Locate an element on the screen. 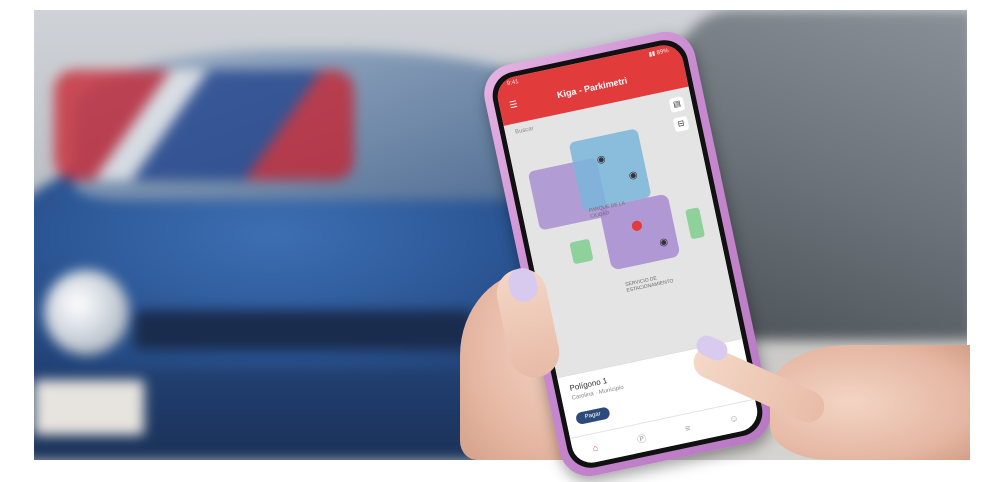  map-label: SERVICIO DE ESTACIONAMIENTO is located at coordinates (649, 284).